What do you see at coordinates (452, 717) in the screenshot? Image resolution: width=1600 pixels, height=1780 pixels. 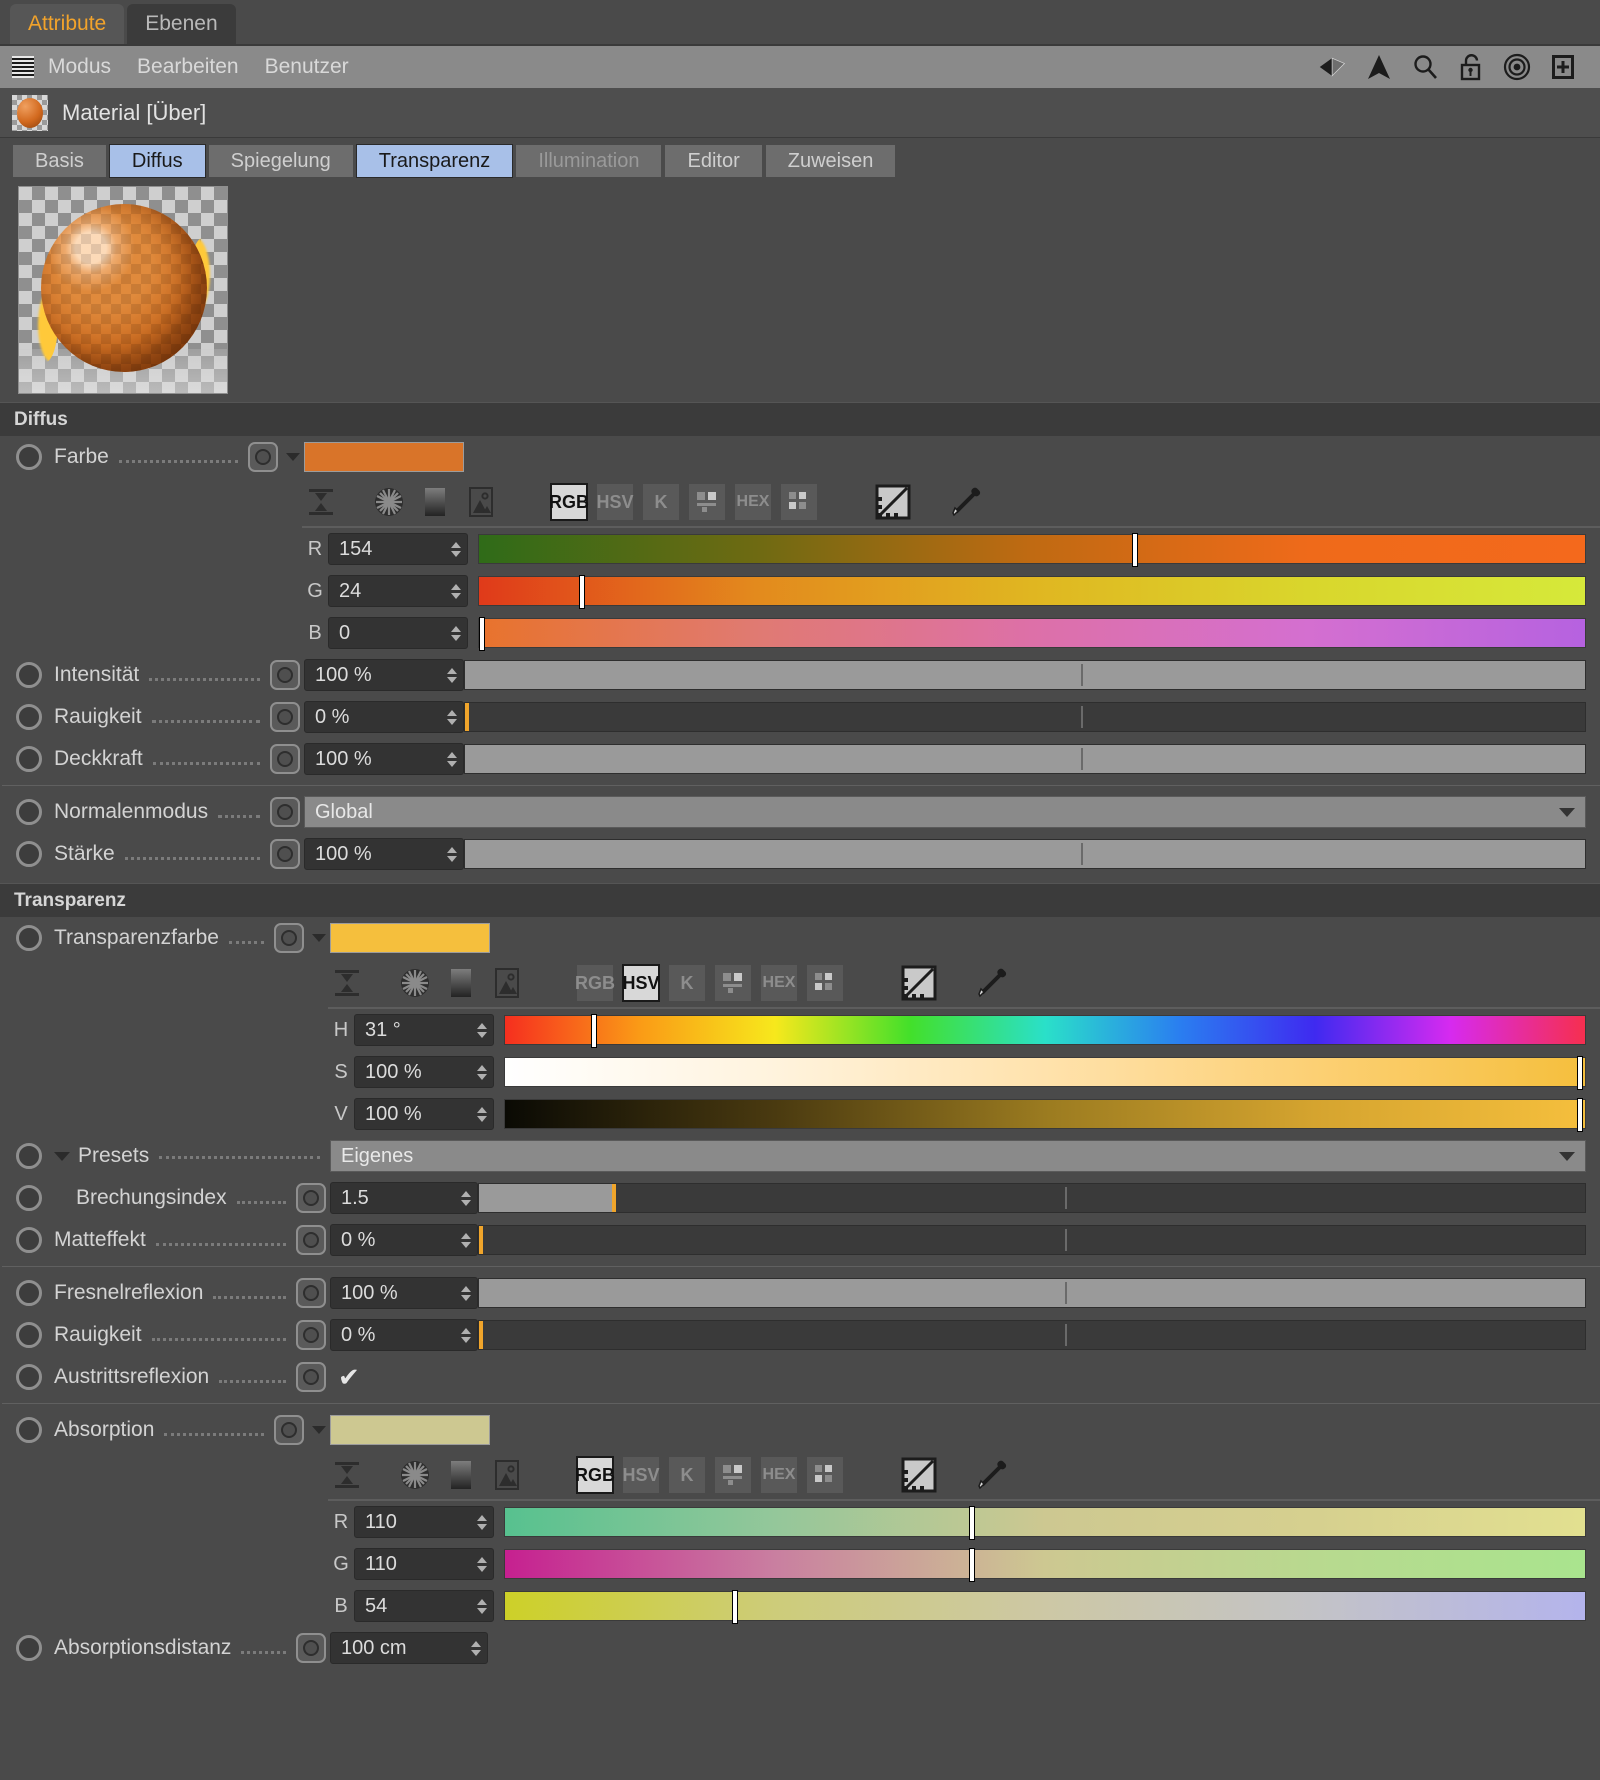 I see `spinner-rauigkeit` at bounding box center [452, 717].